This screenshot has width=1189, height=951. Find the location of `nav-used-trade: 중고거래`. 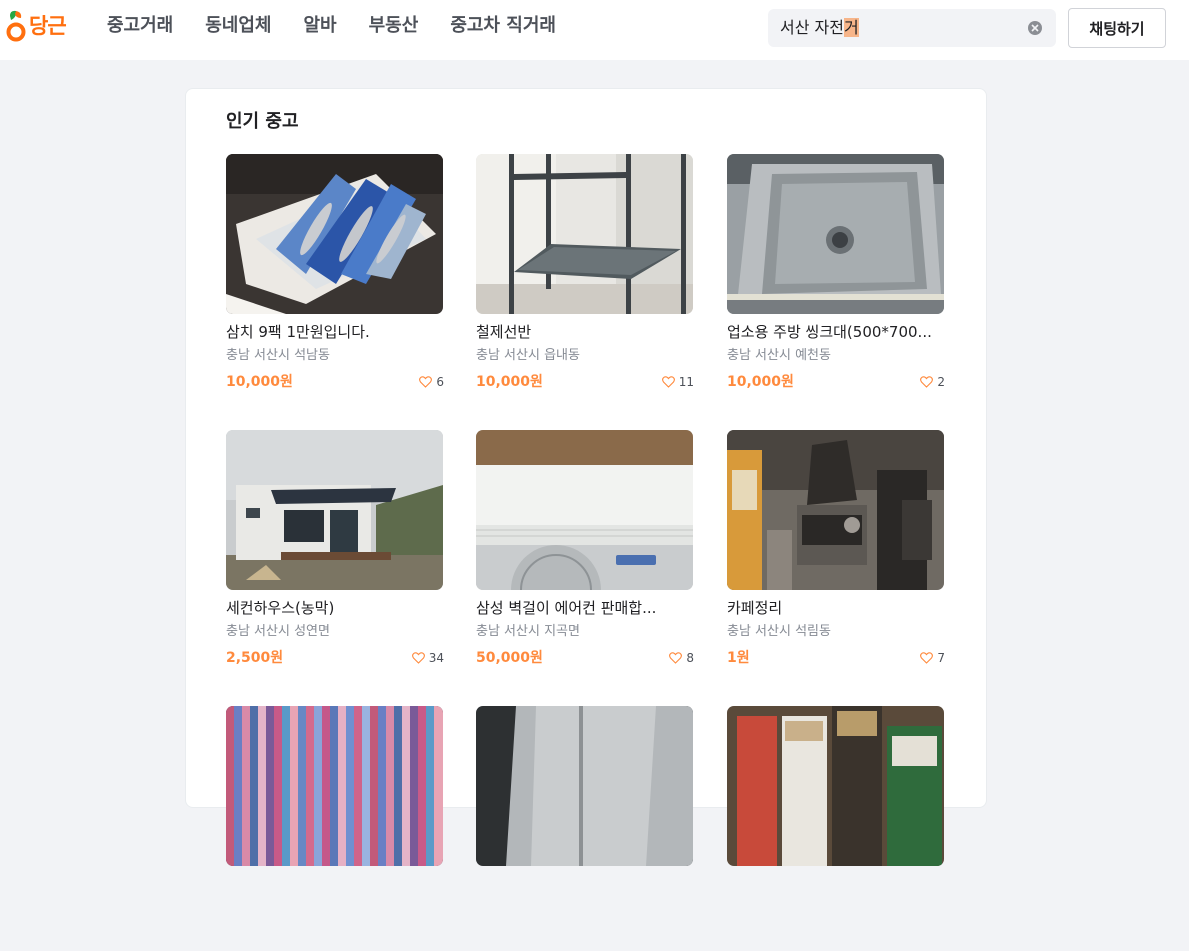

nav-used-trade: 중고거래 is located at coordinates (140, 26).